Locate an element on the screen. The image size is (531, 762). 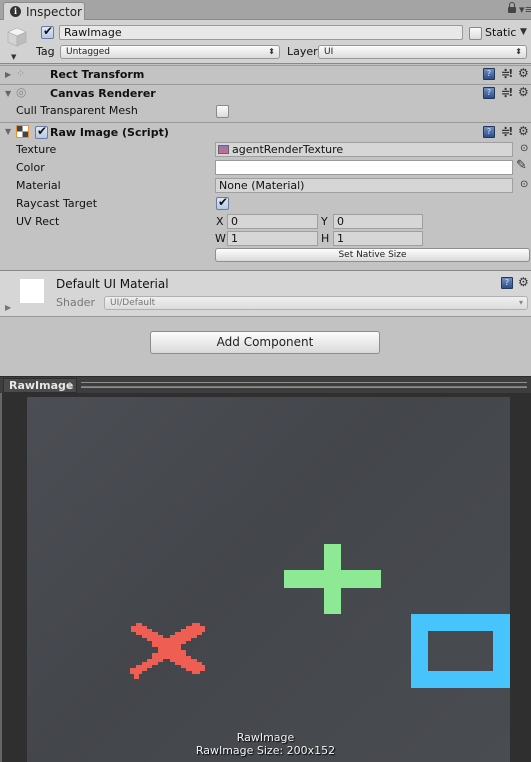
uv-w-label: W is located at coordinates (220, 238).